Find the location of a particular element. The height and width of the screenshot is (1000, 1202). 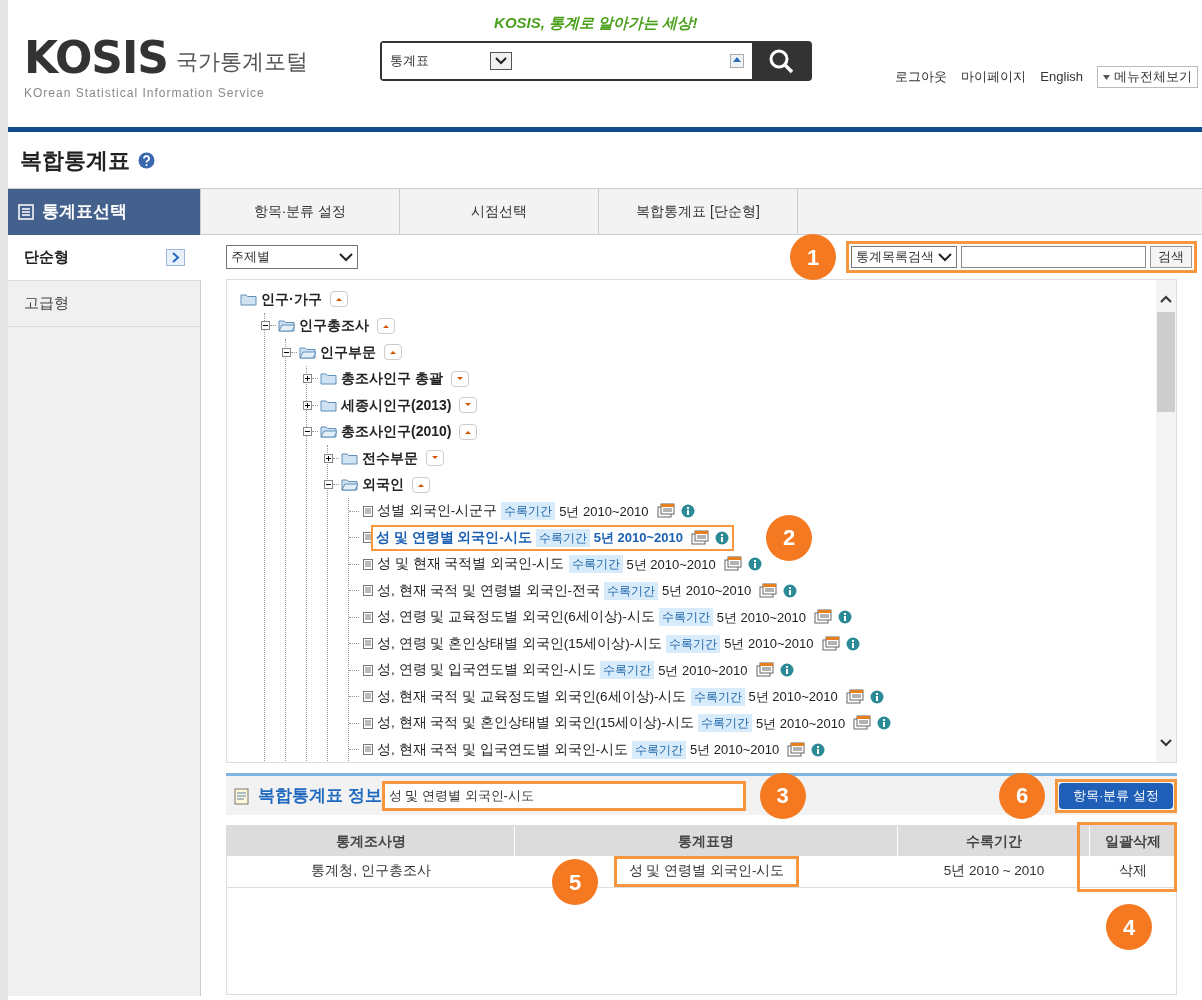

item-setting-button: 항목·분류 설정 is located at coordinates (1116, 795).